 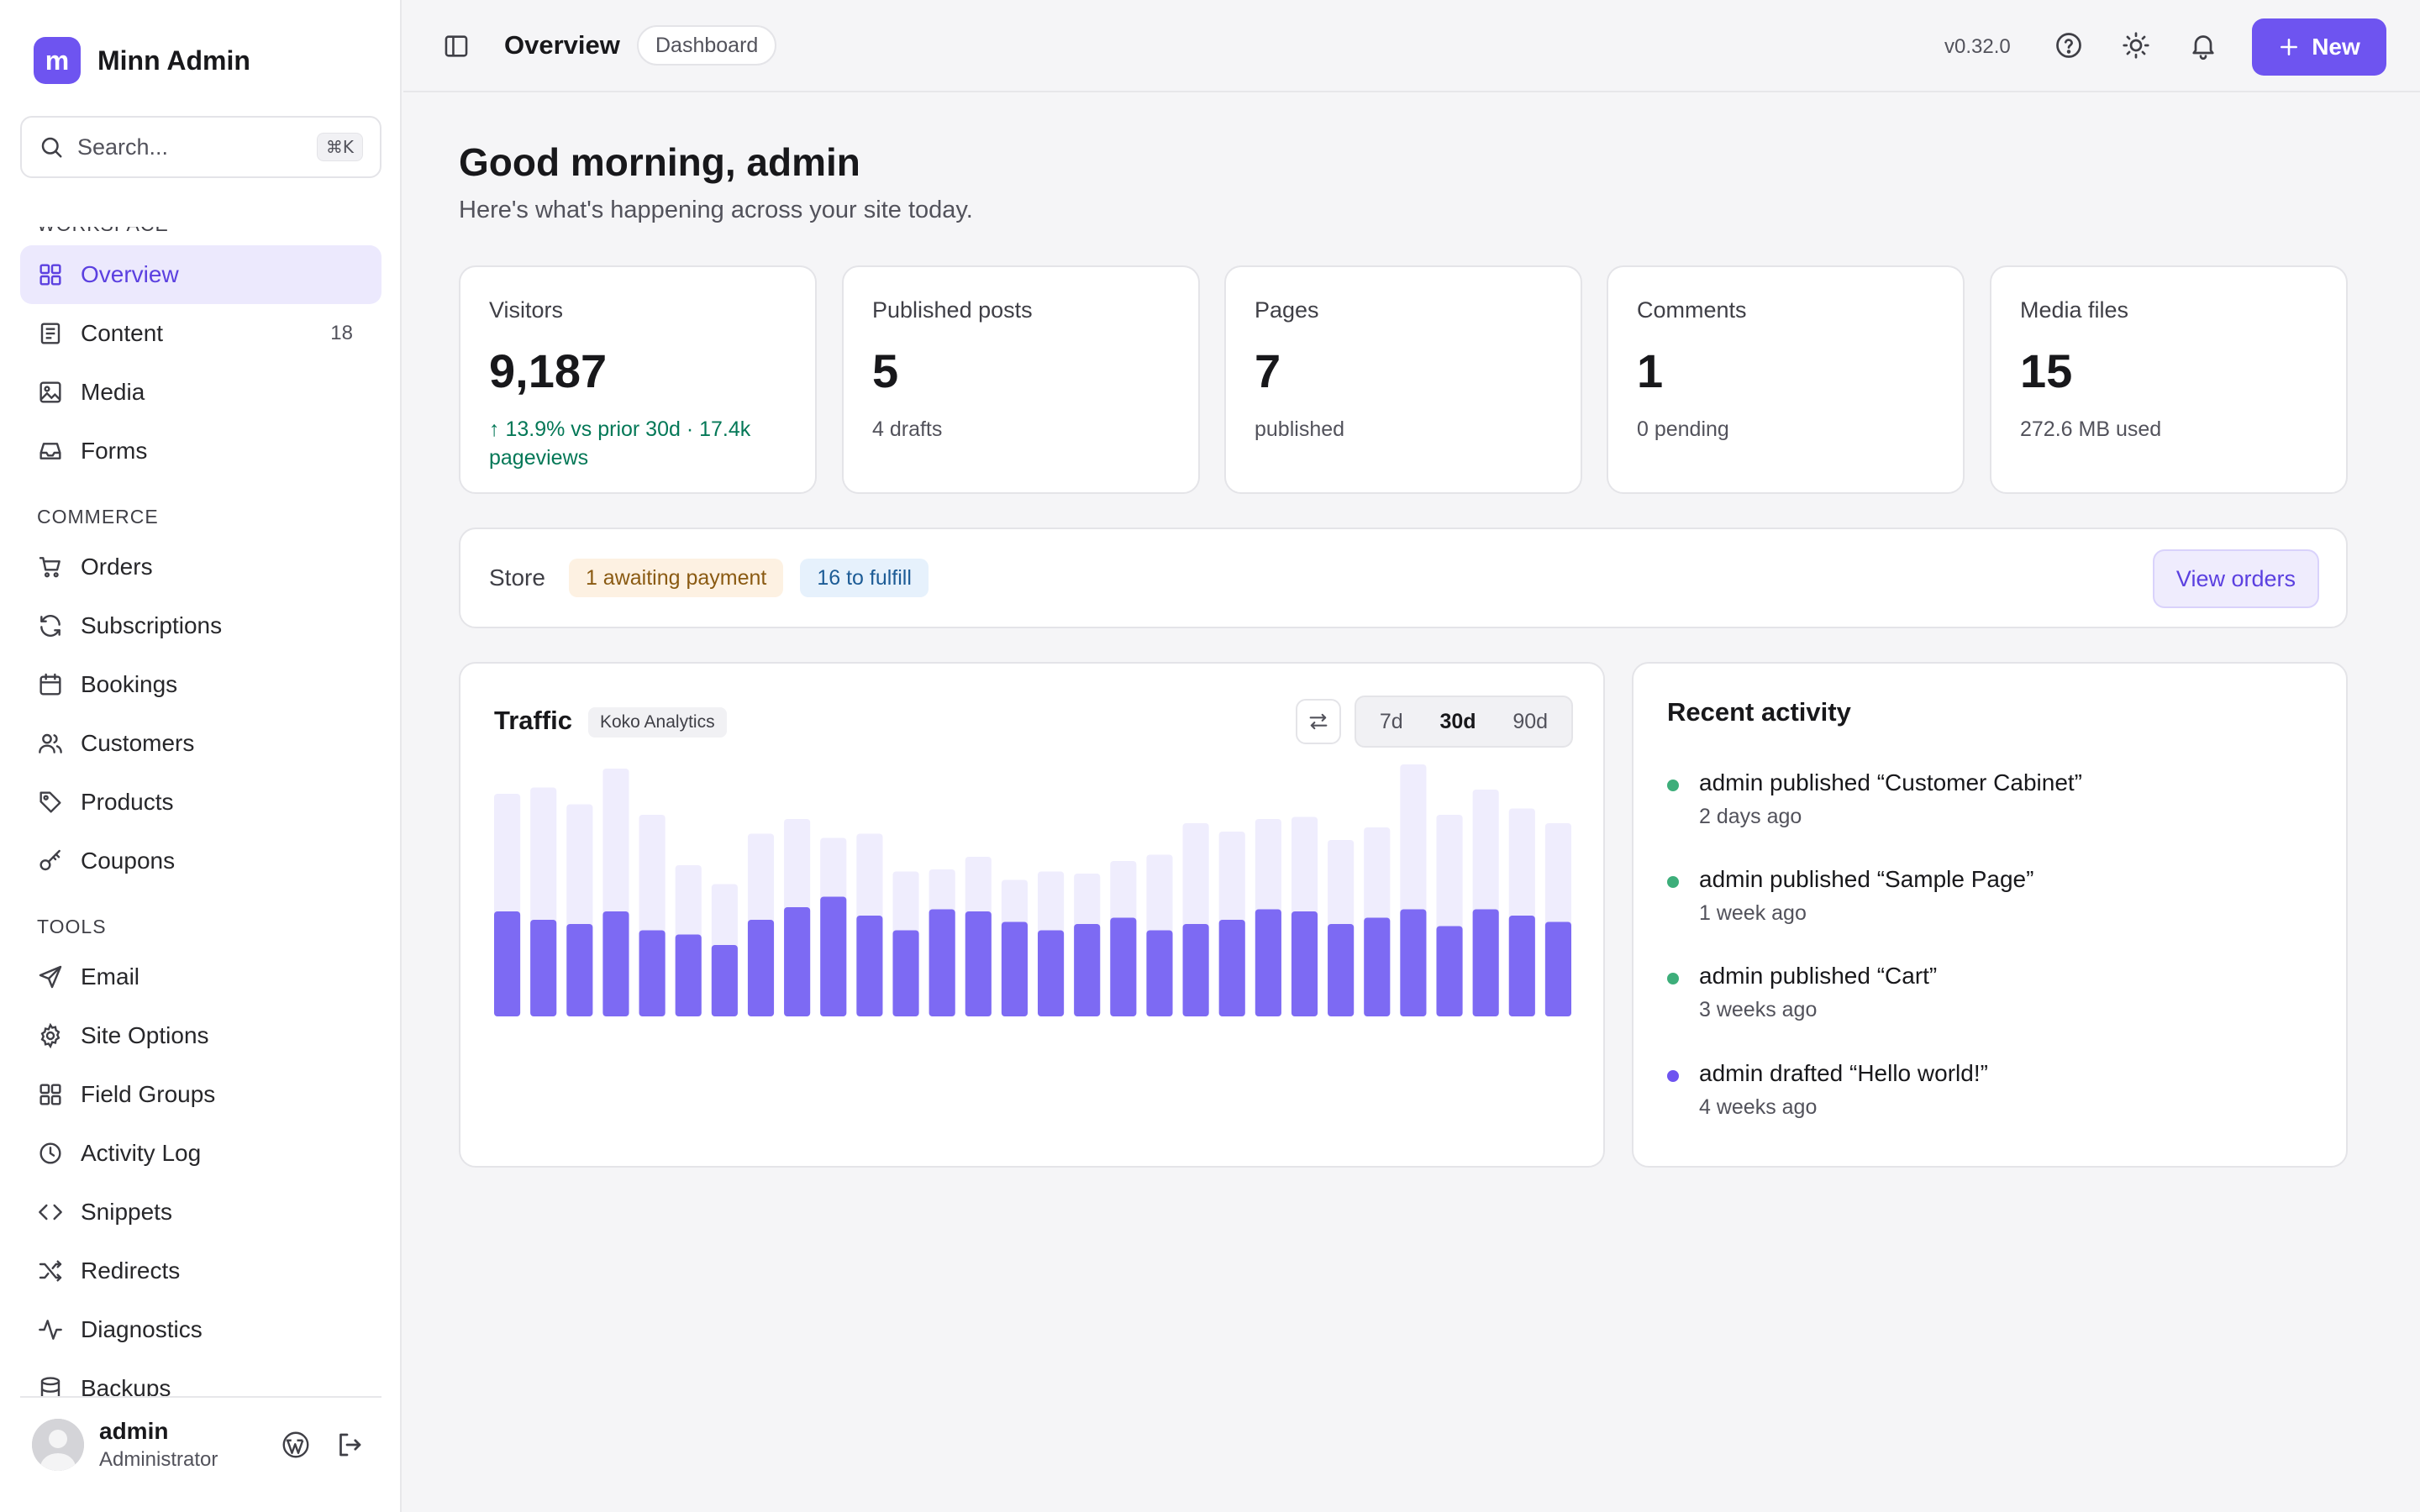 What do you see at coordinates (1692, 310) in the screenshot?
I see `stat-label: Comments` at bounding box center [1692, 310].